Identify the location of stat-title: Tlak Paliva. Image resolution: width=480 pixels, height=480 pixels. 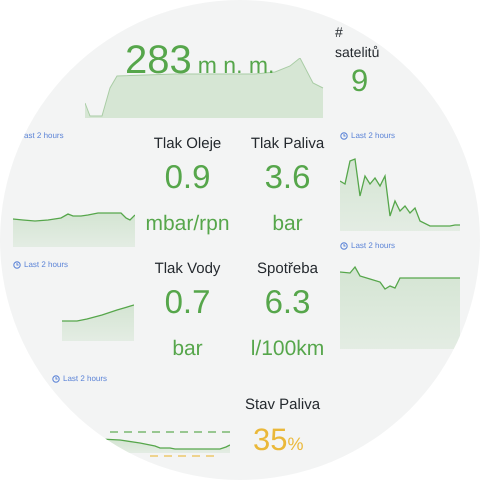
(287, 144).